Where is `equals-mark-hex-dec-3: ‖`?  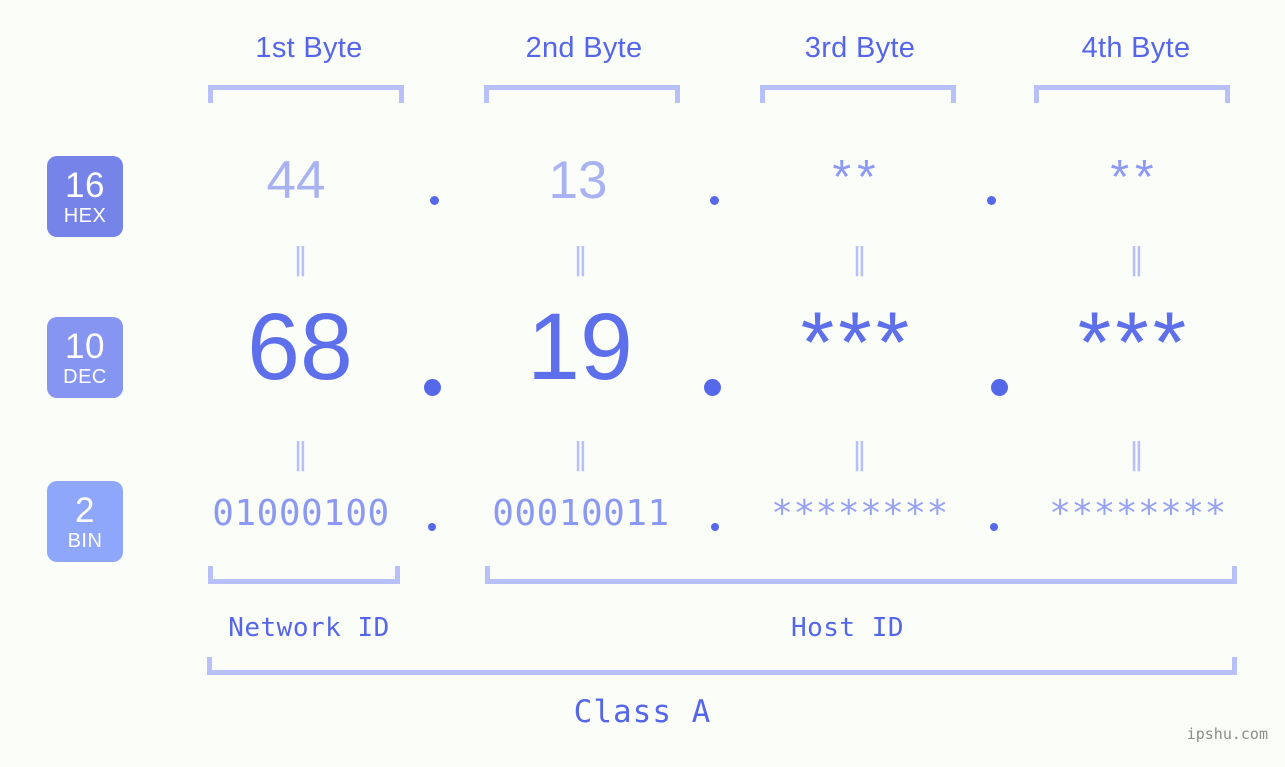
equals-mark-hex-dec-3: ‖ is located at coordinates (860, 259).